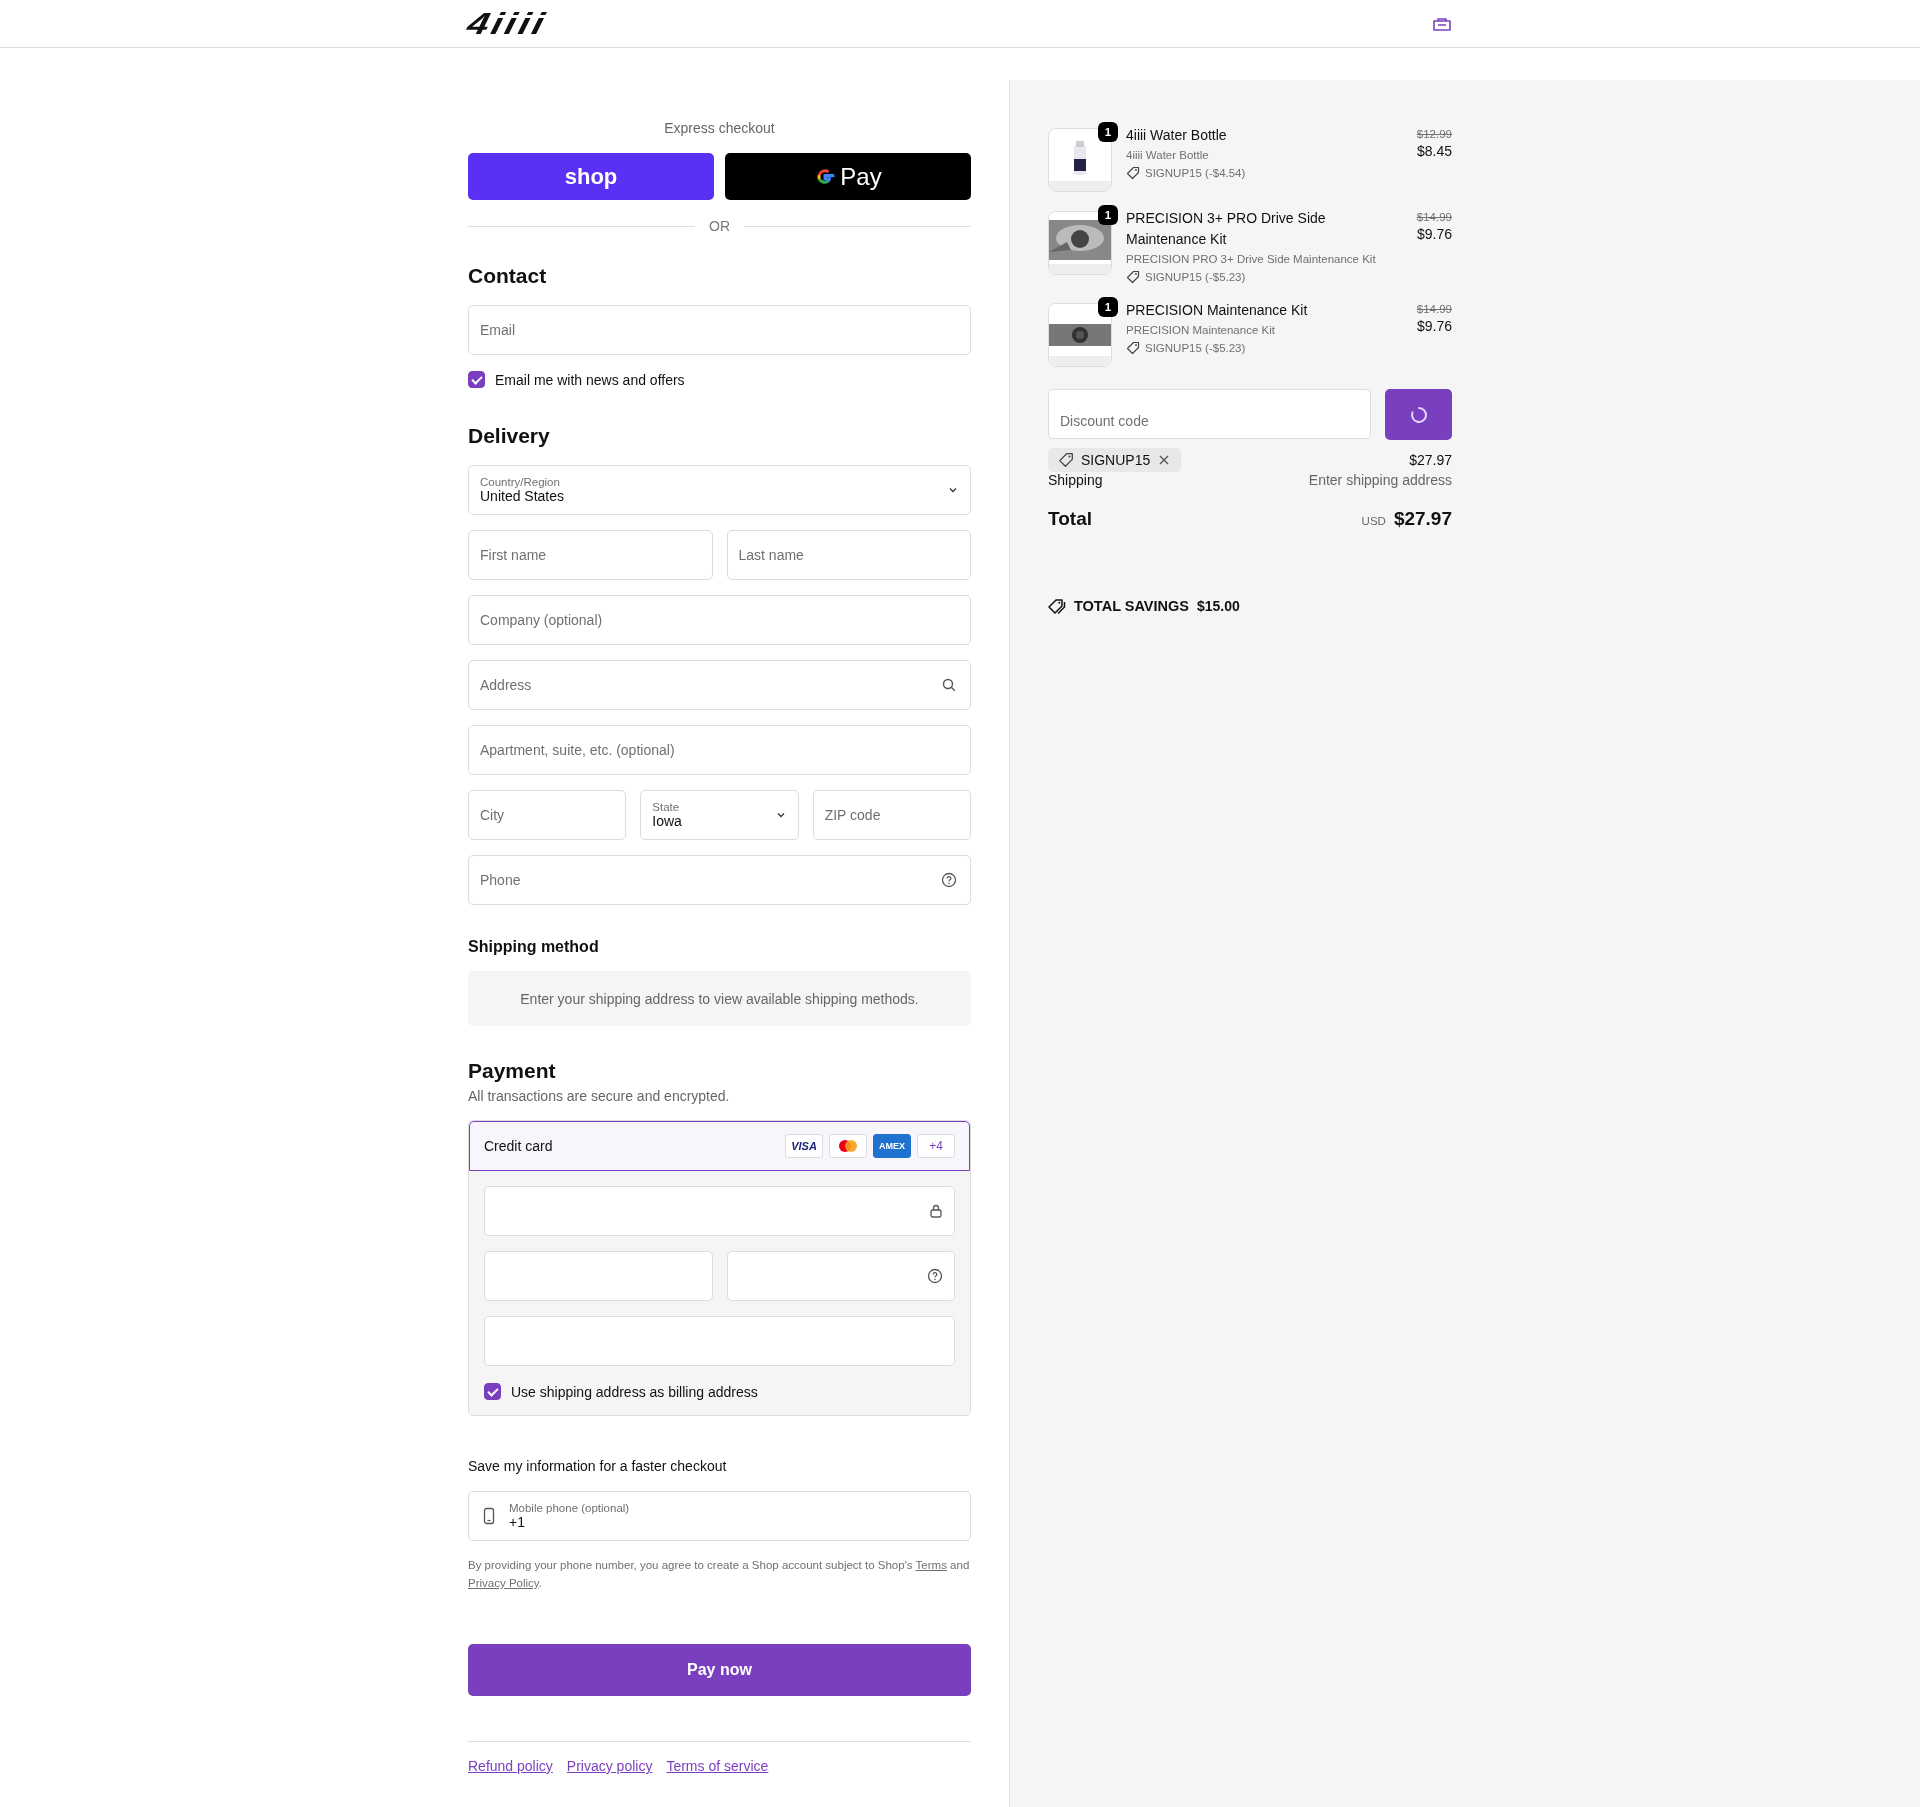 This screenshot has width=1920, height=1807. What do you see at coordinates (1168, 155) in the screenshot?
I see `product-variant: 4iiii Water Bottle` at bounding box center [1168, 155].